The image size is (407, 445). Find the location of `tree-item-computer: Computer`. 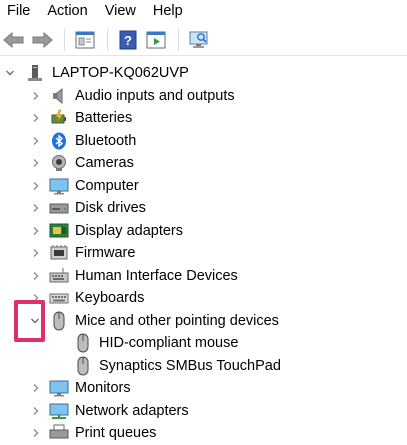

tree-item-computer: Computer is located at coordinates (203, 186).